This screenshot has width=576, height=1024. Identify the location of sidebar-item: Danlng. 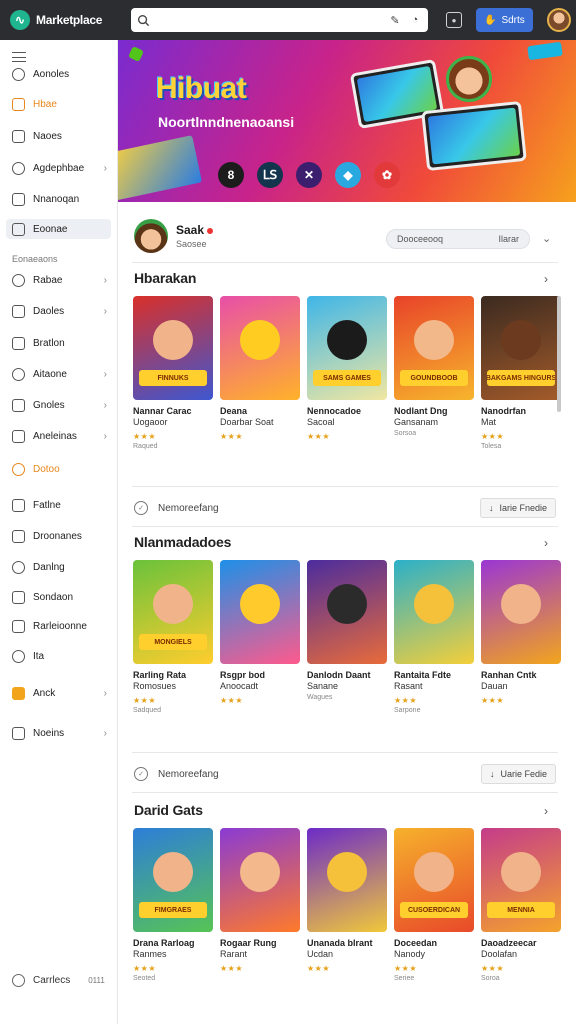
(58, 567).